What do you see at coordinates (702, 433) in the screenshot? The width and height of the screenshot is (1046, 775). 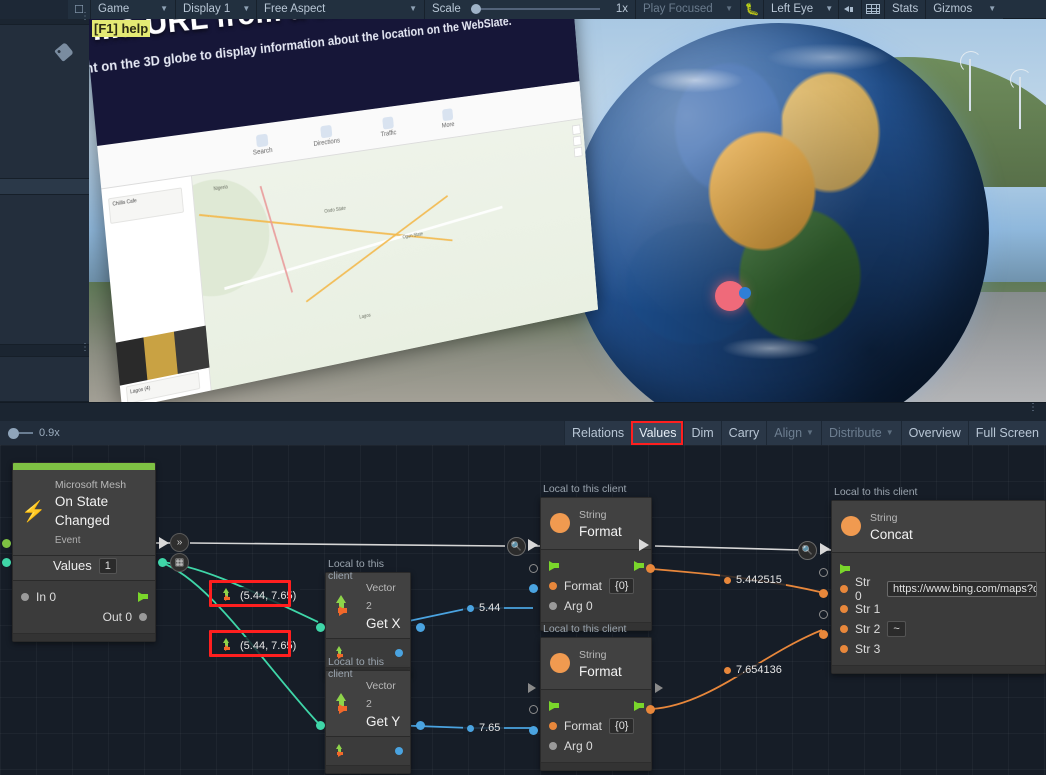 I see `dim-button: Dim` at bounding box center [702, 433].